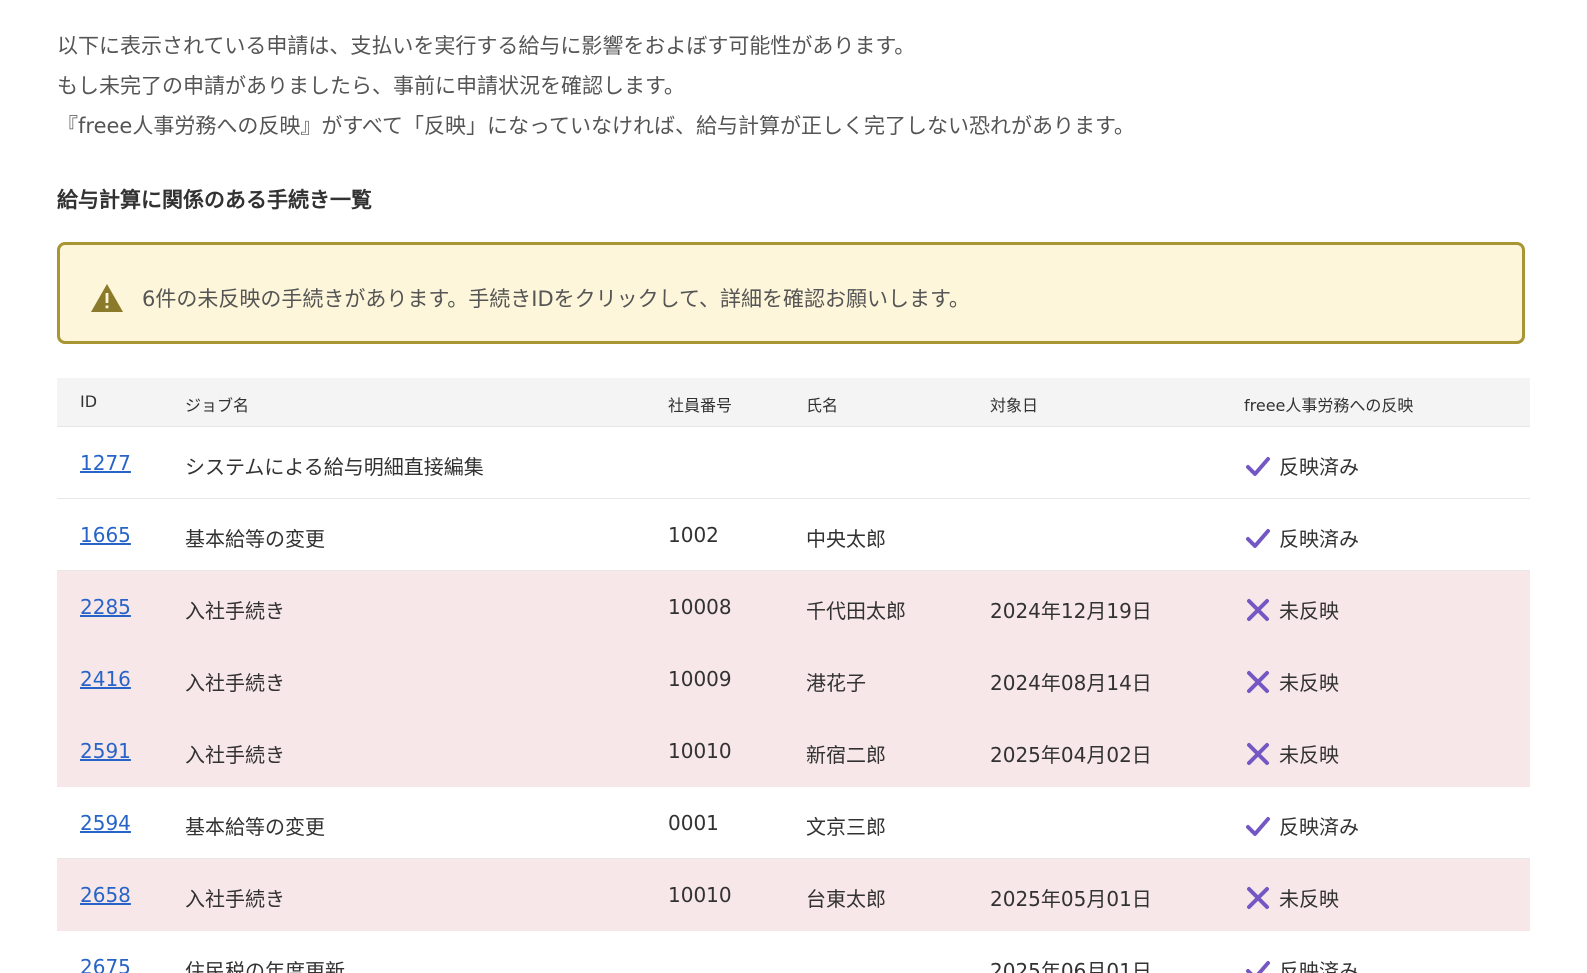 This screenshot has width=1587, height=973. I want to click on procedure-id-link: 2675, so click(105, 964).